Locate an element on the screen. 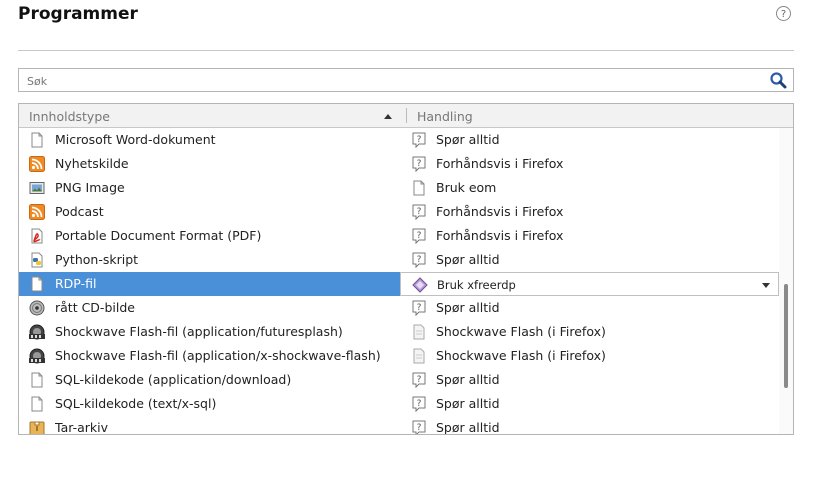 This screenshot has width=819, height=482. content-type-cell: SQL-kildekode (text/x-sql) is located at coordinates (209, 404).